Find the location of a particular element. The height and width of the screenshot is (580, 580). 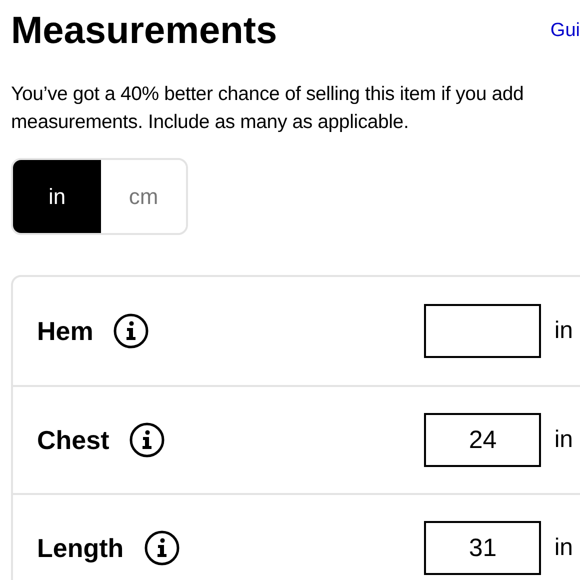

intro-text: You’ve got a 40% better chance of selling this item if you add measurements. Include as many as applicable. is located at coordinates (268, 108).